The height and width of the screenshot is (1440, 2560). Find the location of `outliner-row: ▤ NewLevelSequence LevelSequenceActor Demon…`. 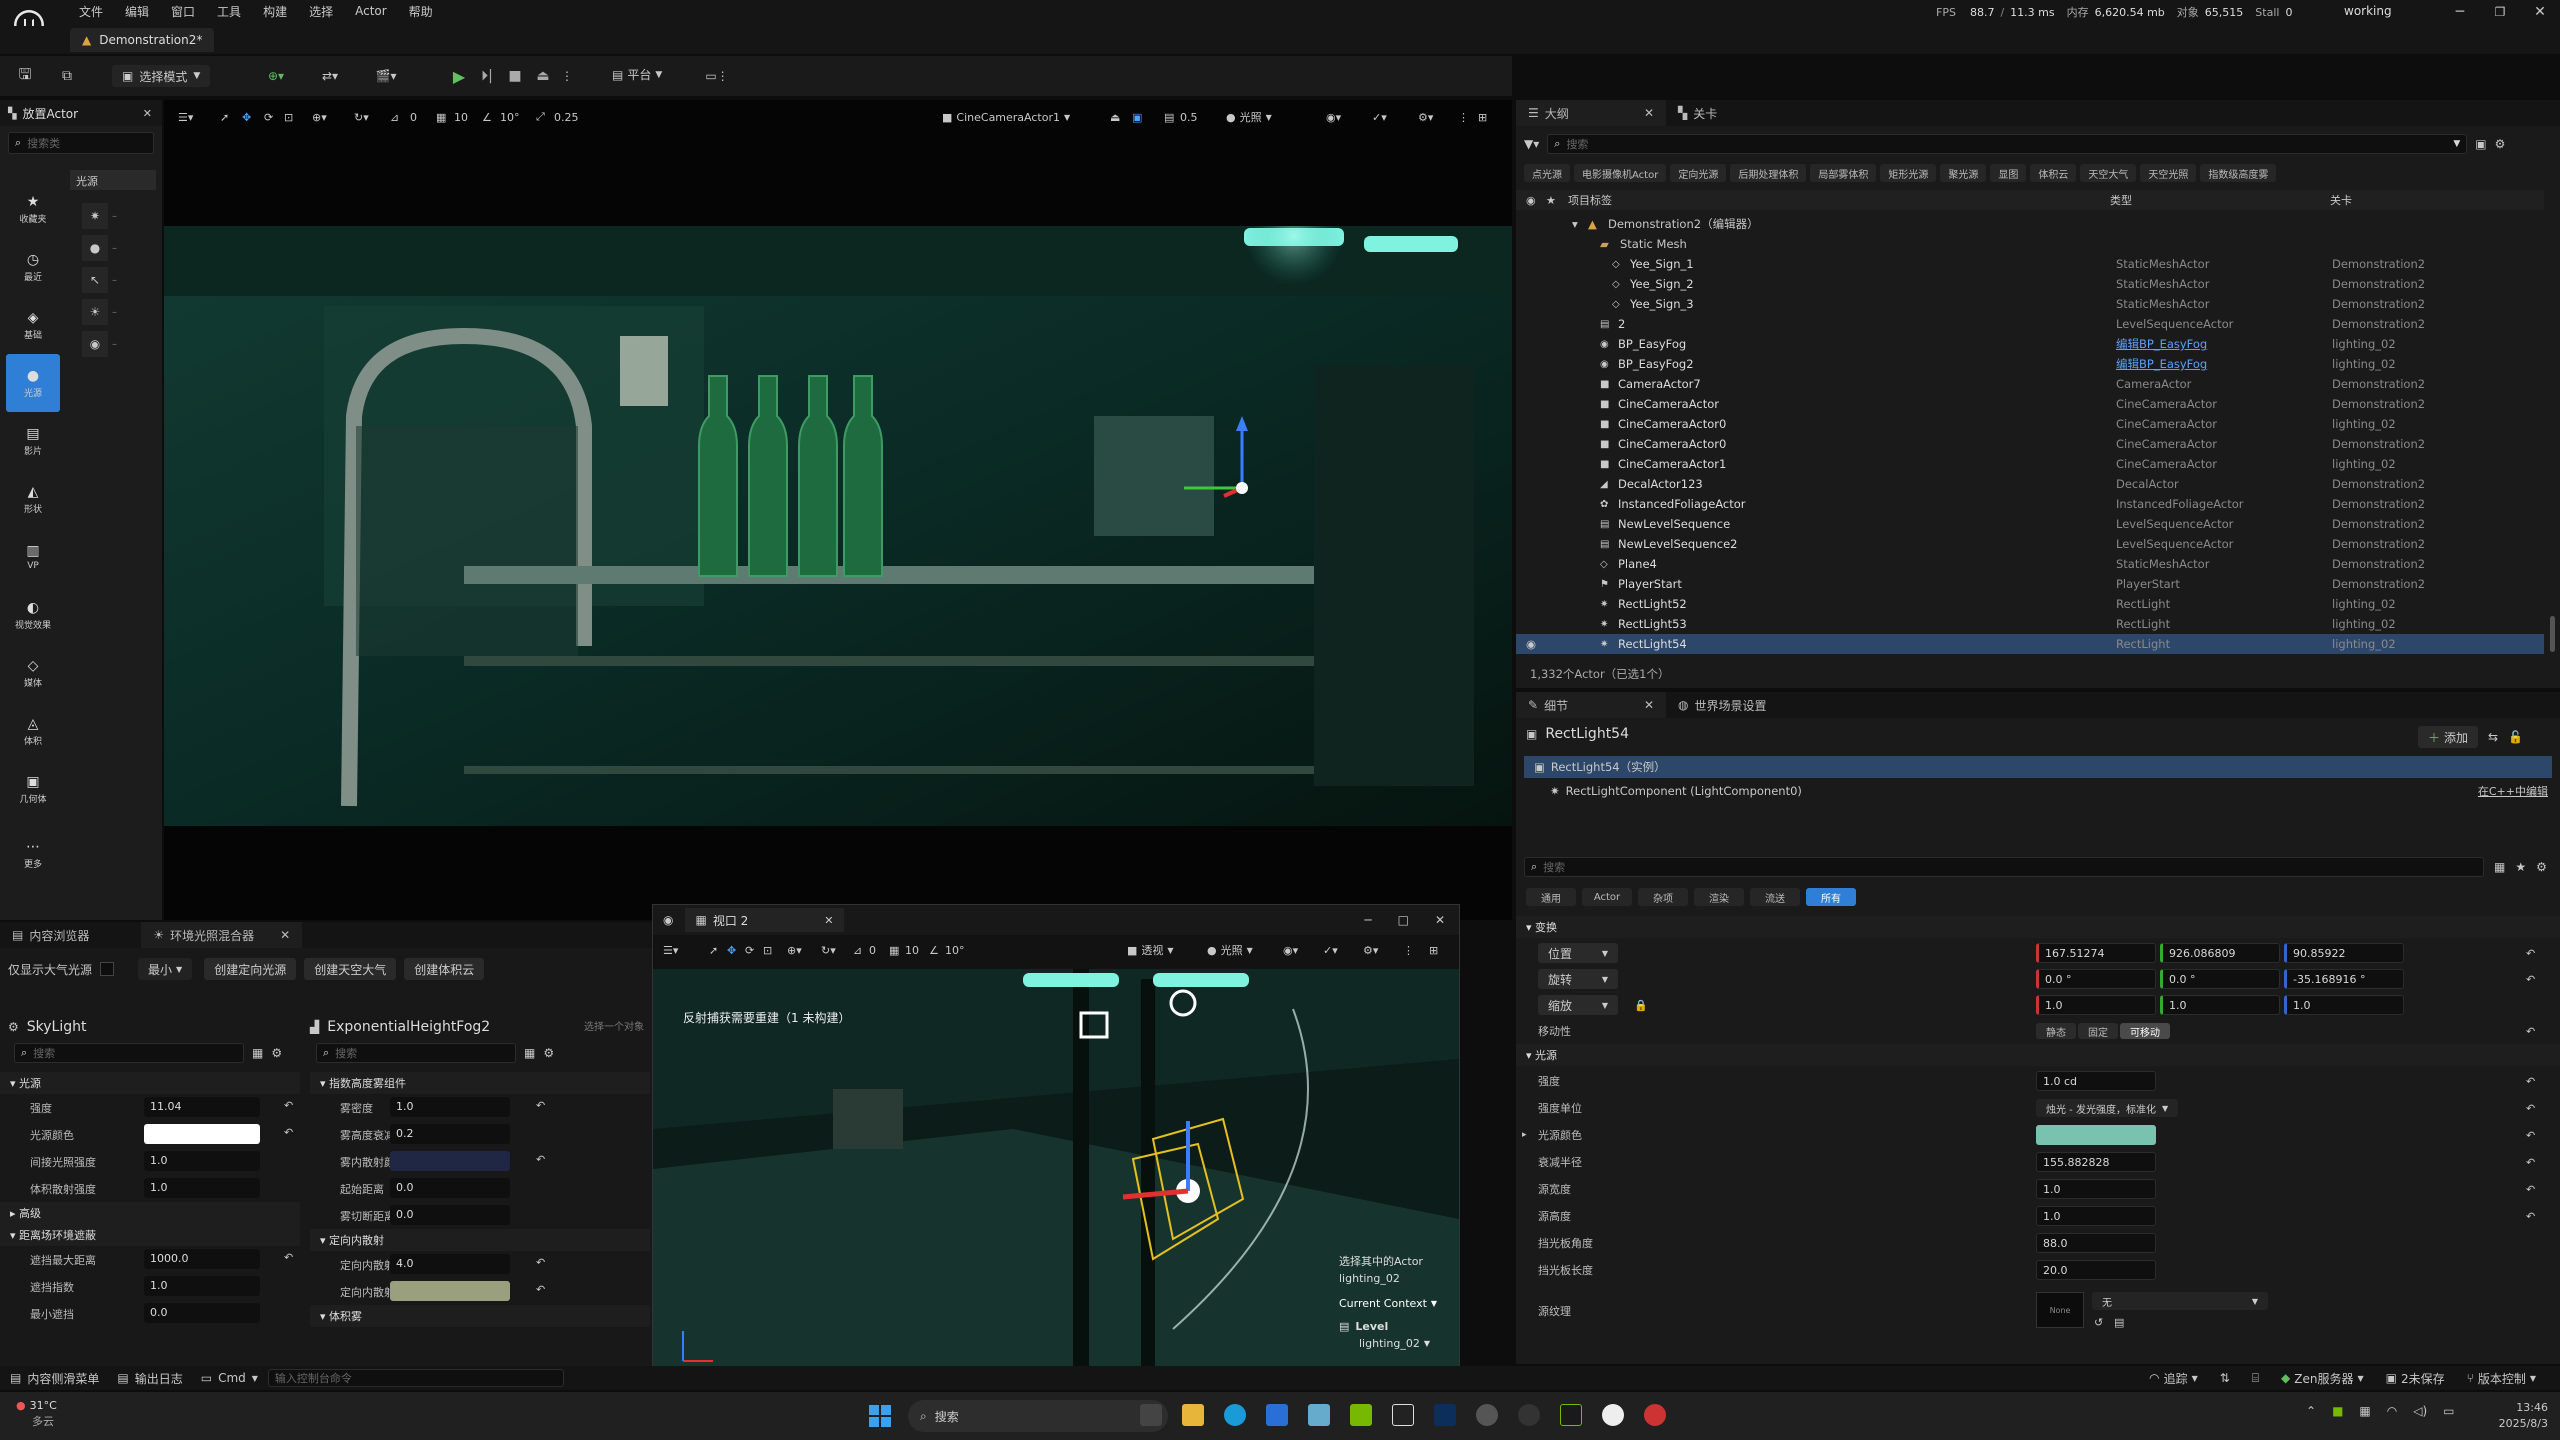

outliner-row: ▤ NewLevelSequence LevelSequenceActor Demon… is located at coordinates (2030, 524).